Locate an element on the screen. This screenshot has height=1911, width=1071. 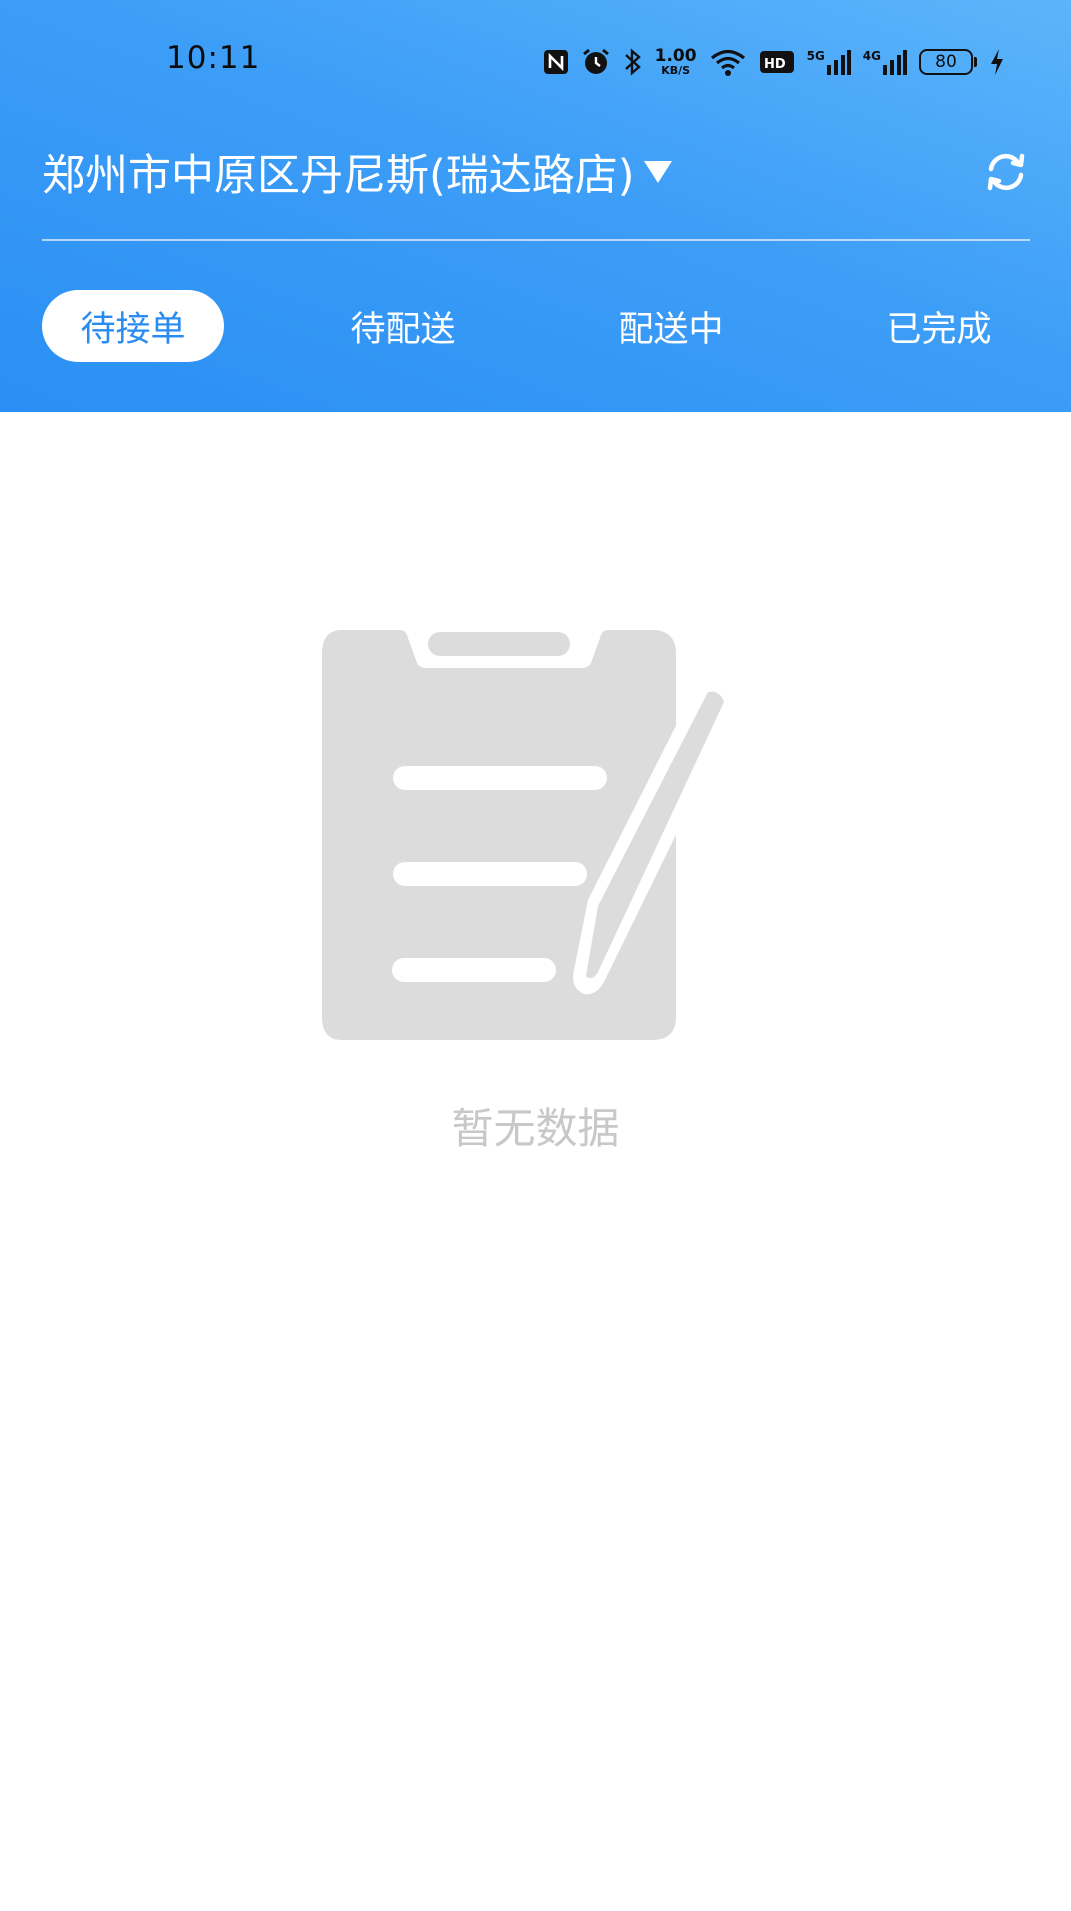
signal-4g: 4G is located at coordinates (885, 62).